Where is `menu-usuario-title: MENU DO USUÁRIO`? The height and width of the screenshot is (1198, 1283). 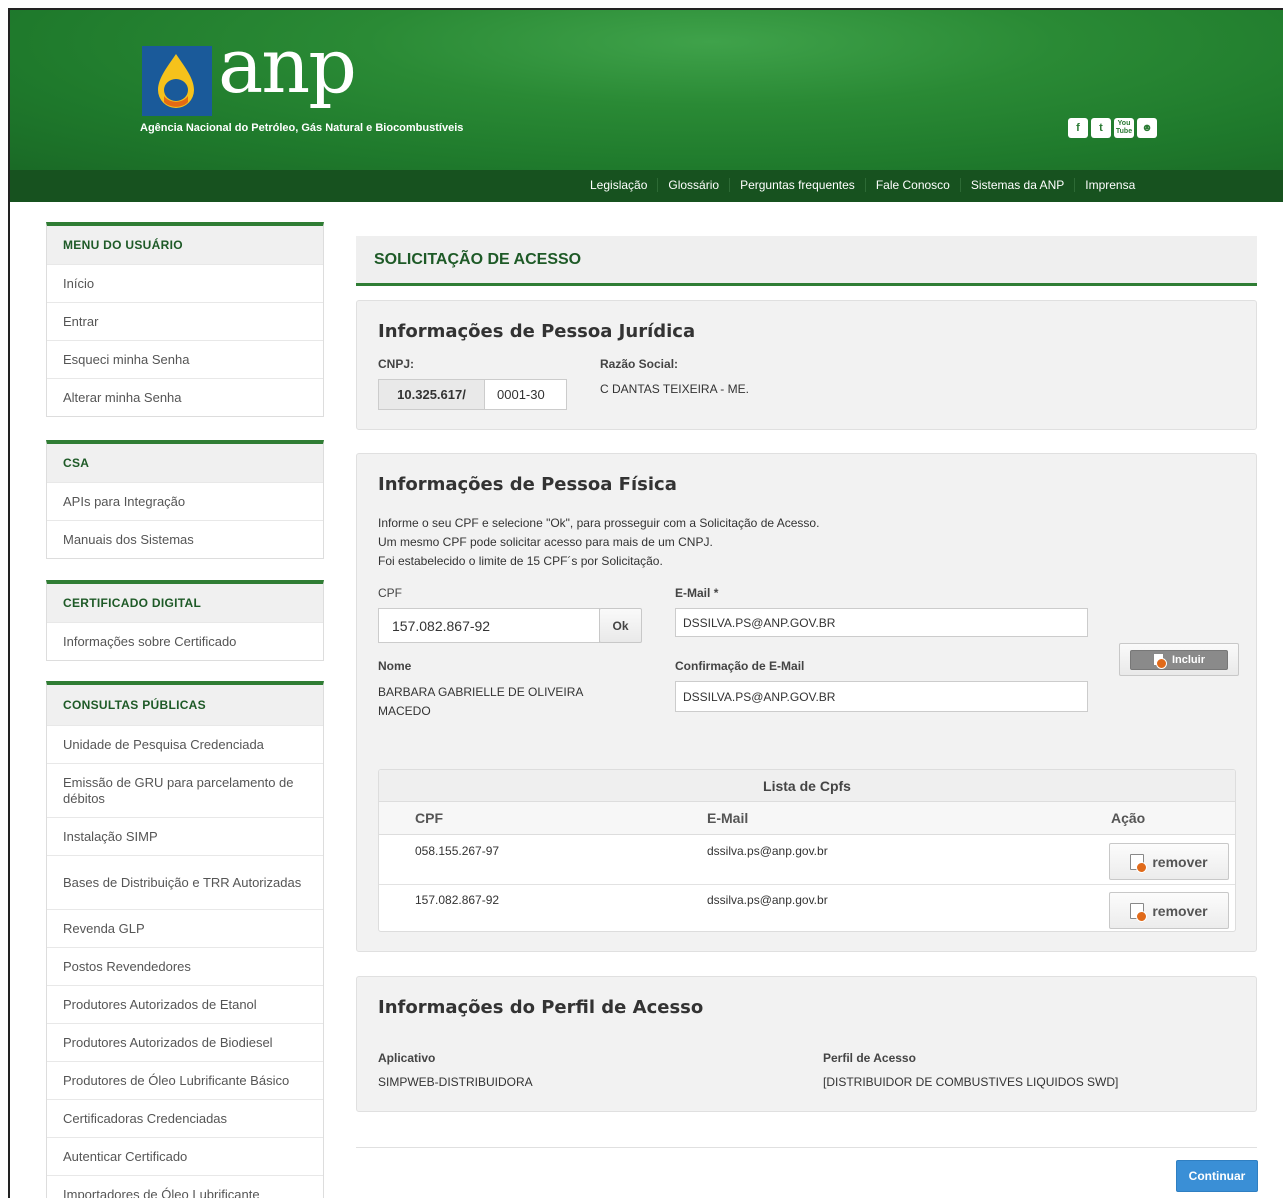
menu-usuario-title: MENU DO USUÁRIO is located at coordinates (185, 245).